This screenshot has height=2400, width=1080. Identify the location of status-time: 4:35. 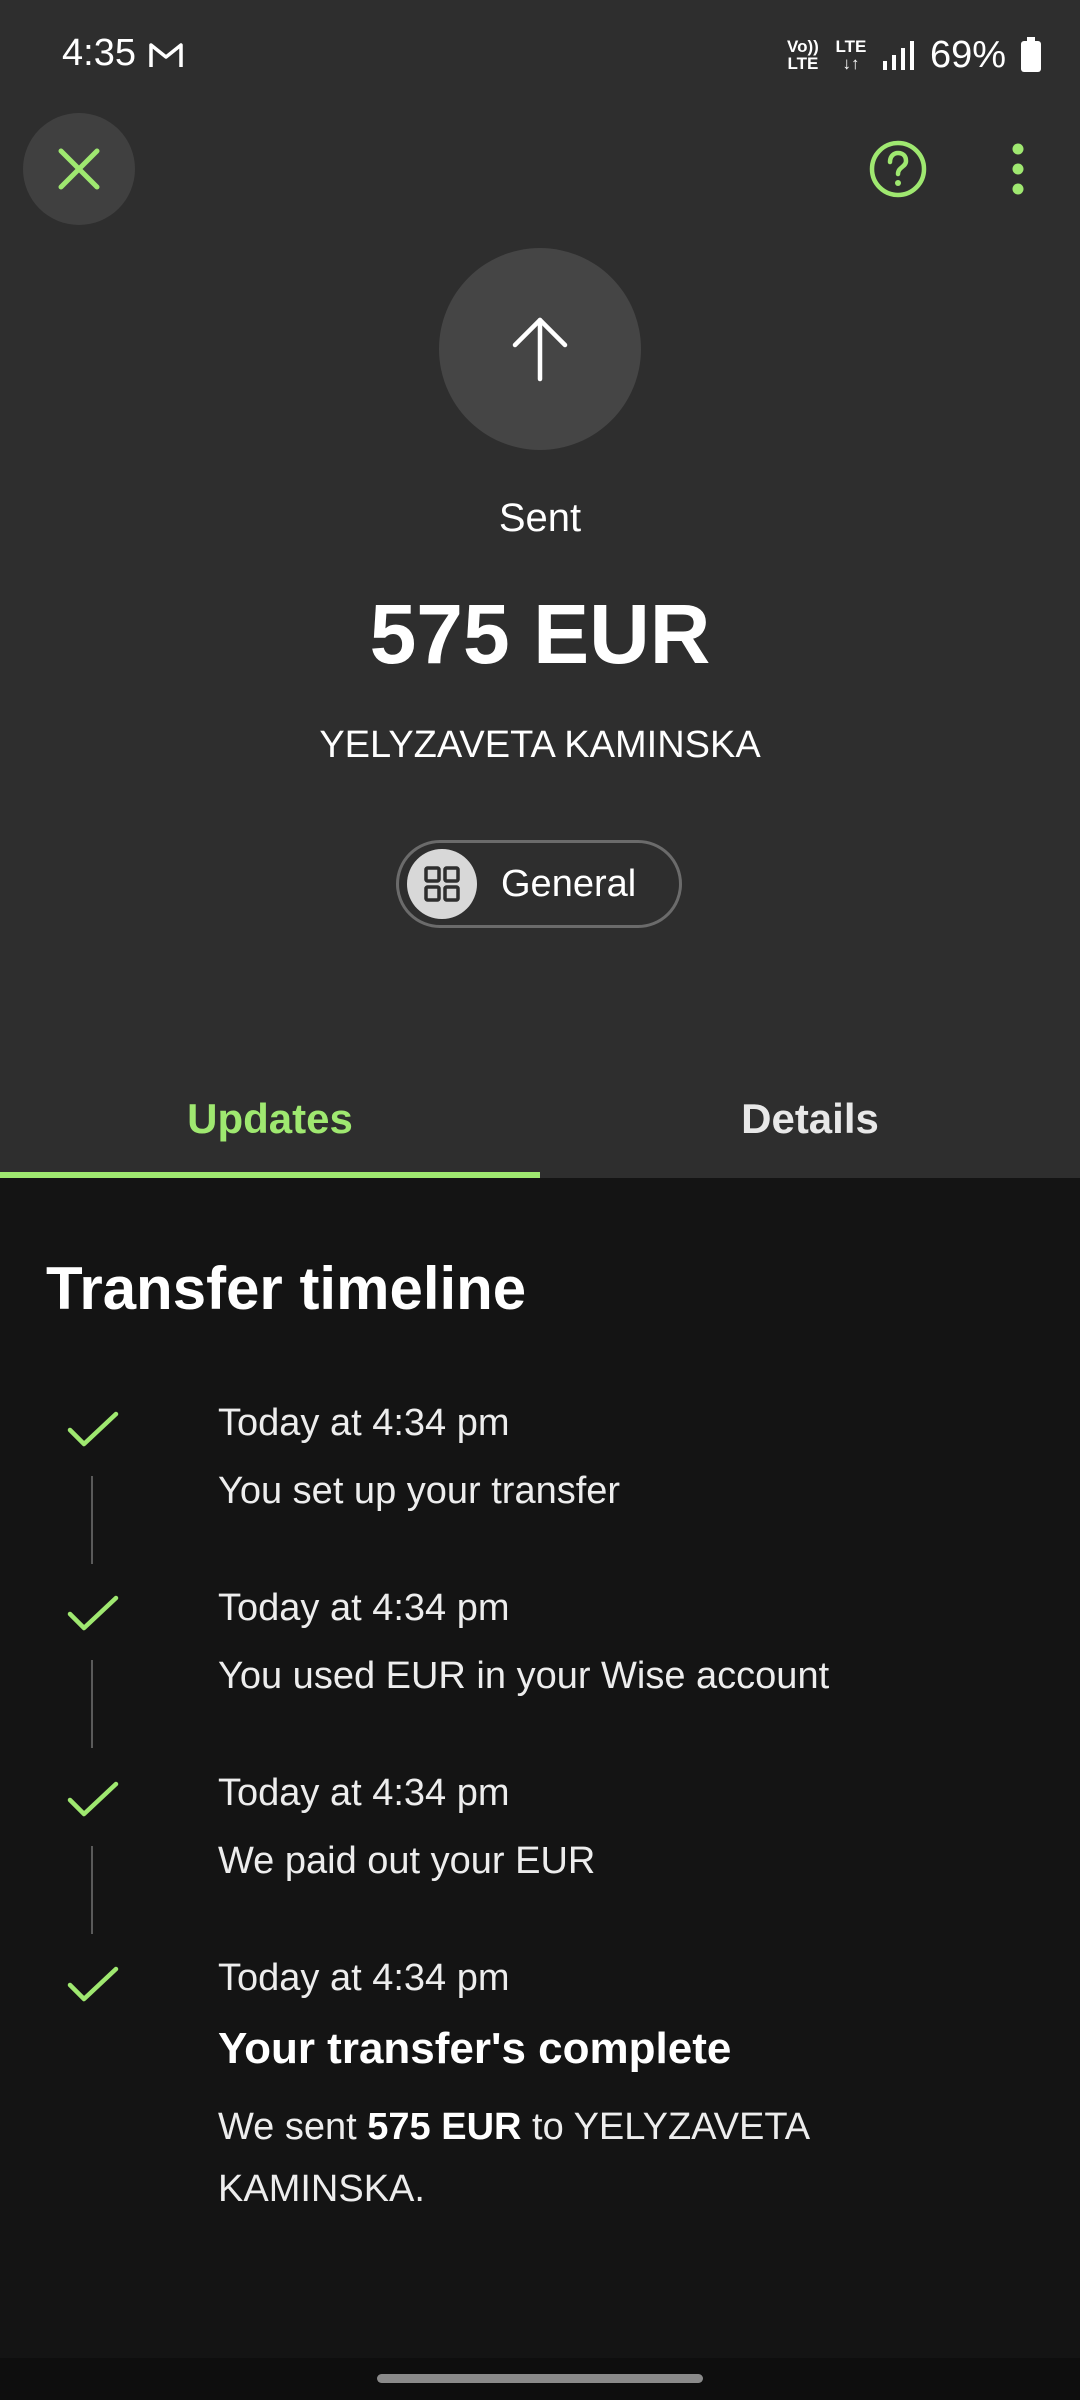
(99, 53).